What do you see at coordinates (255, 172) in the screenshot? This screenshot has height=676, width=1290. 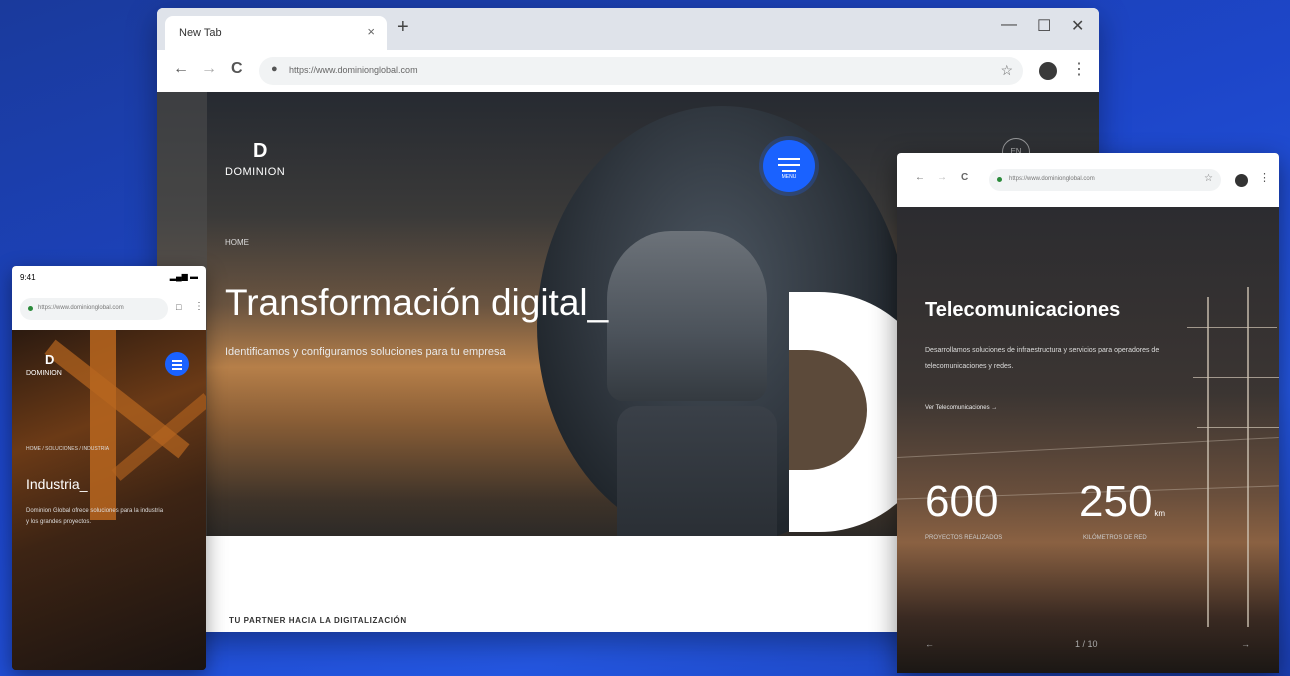 I see `dominion-logo-text: DOMINION` at bounding box center [255, 172].